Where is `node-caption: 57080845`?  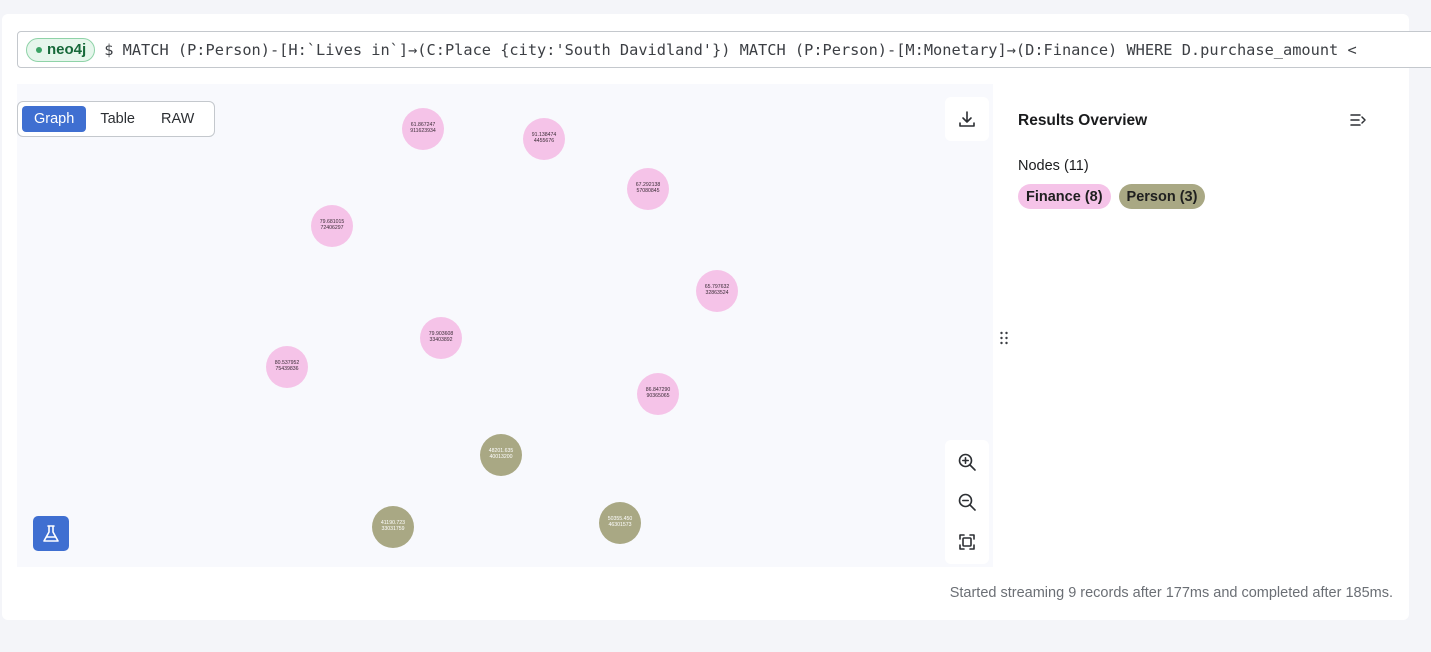 node-caption: 57080845 is located at coordinates (648, 191).